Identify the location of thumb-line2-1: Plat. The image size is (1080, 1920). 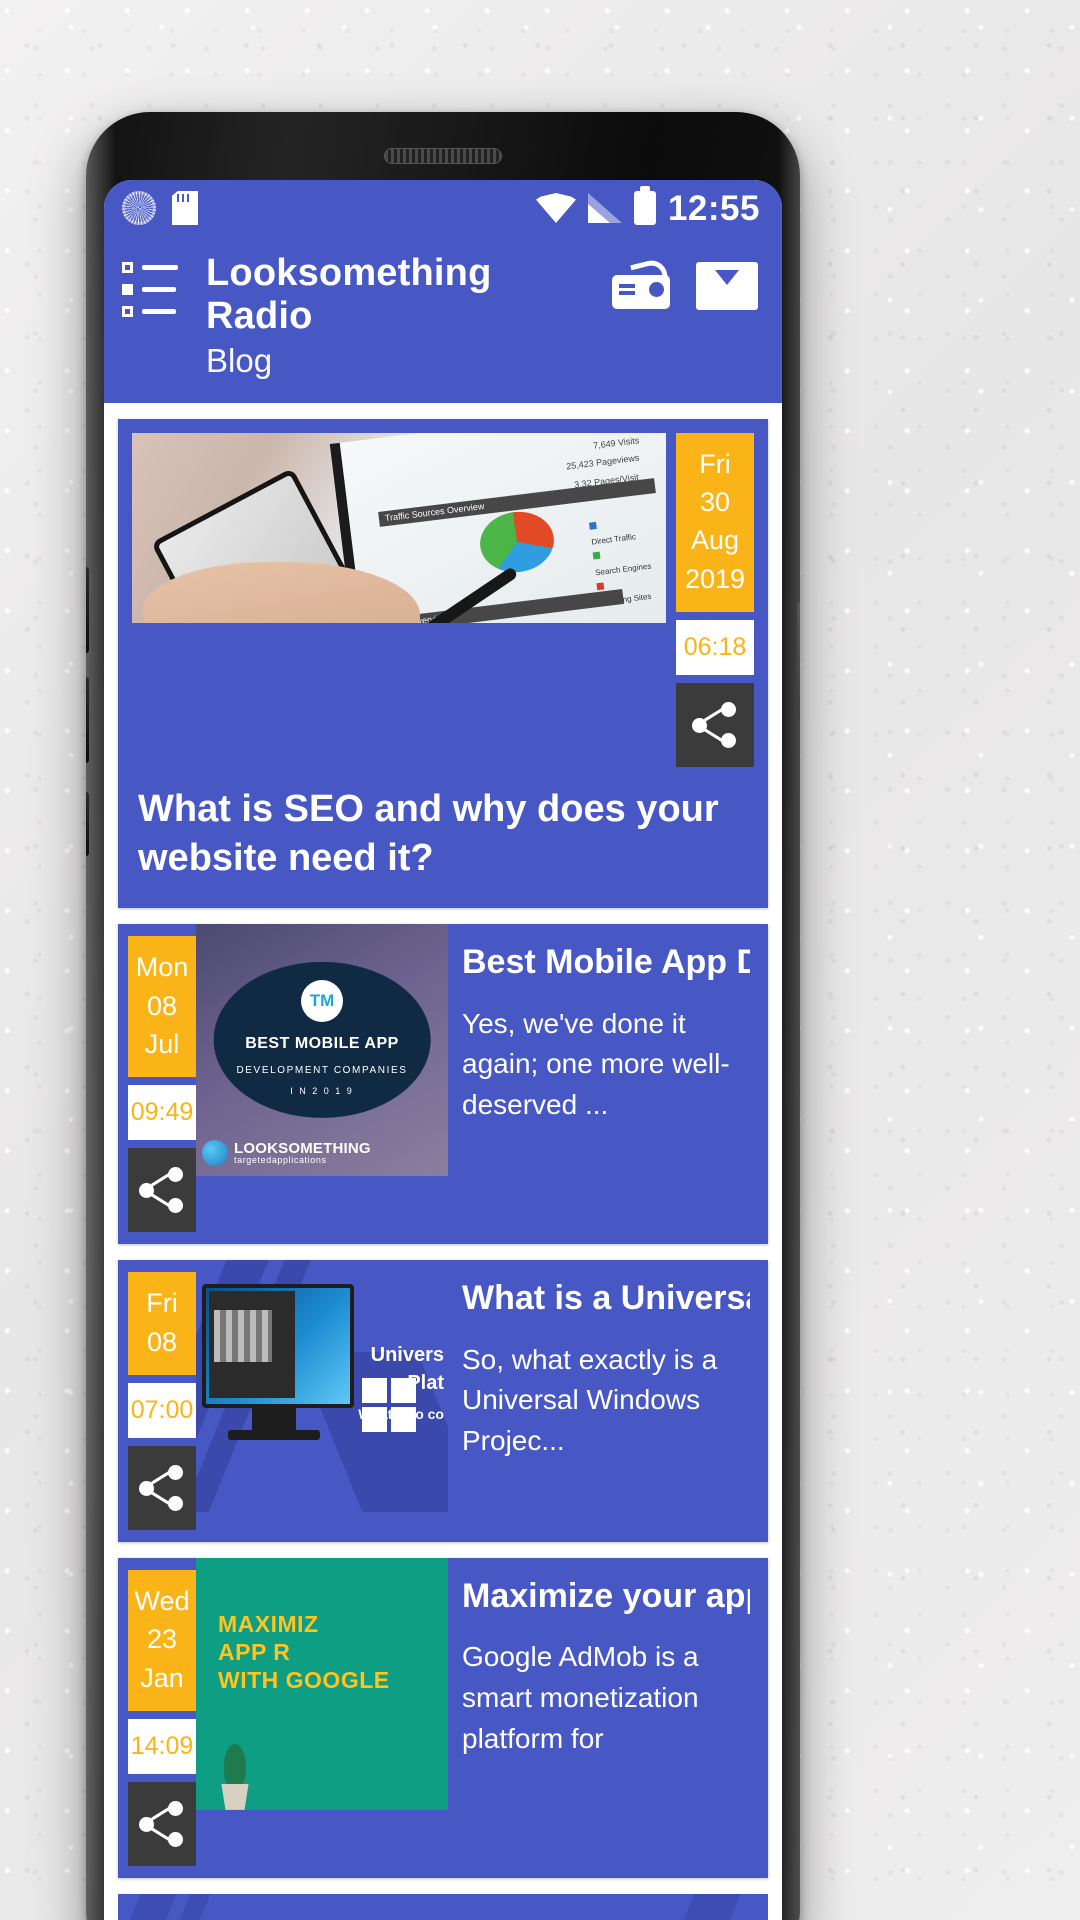
(425, 1383).